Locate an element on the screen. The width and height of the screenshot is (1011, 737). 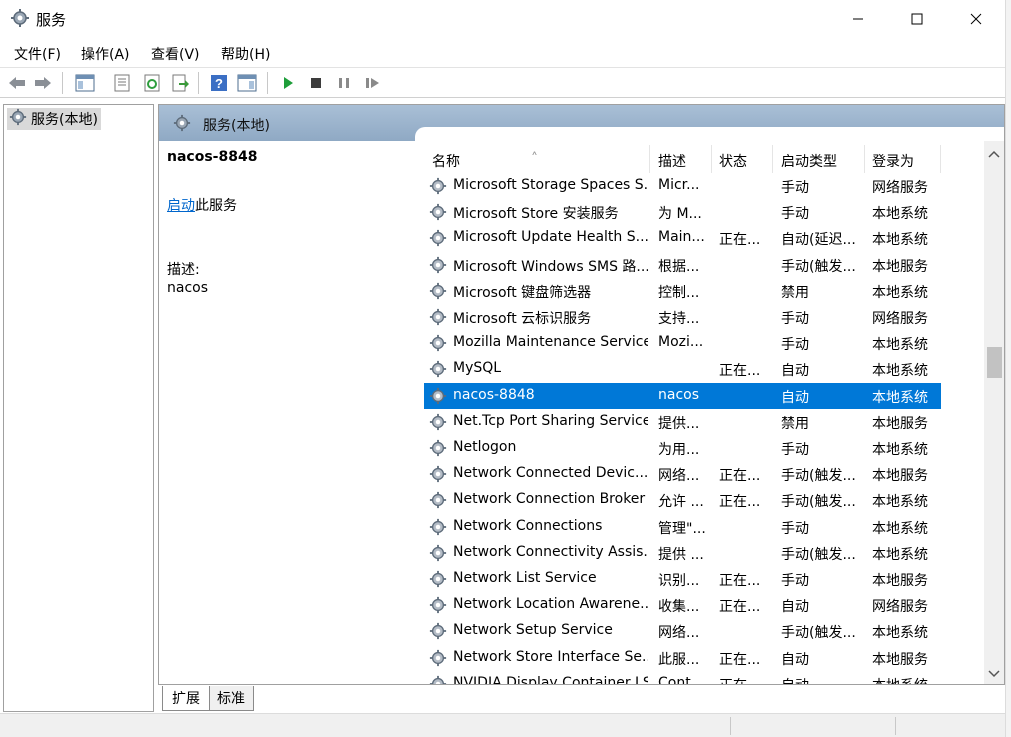
service-log-on-as: 网络服务 is located at coordinates (900, 319).